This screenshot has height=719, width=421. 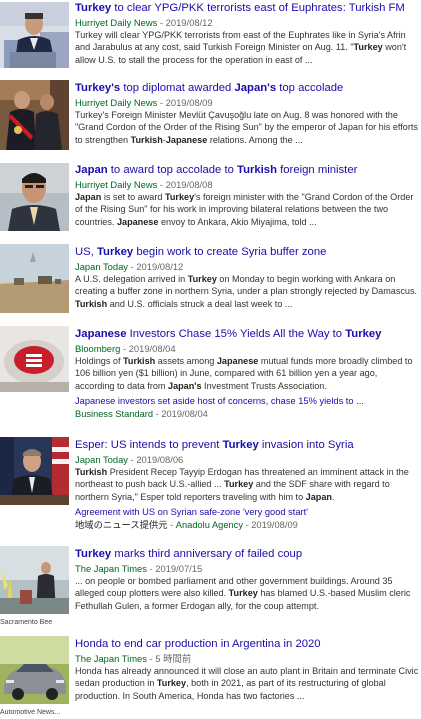 I want to click on related-article-meta: 地域のニュース提供元 - Anadolu Agency - 2019/08/09, so click(x=247, y=525).